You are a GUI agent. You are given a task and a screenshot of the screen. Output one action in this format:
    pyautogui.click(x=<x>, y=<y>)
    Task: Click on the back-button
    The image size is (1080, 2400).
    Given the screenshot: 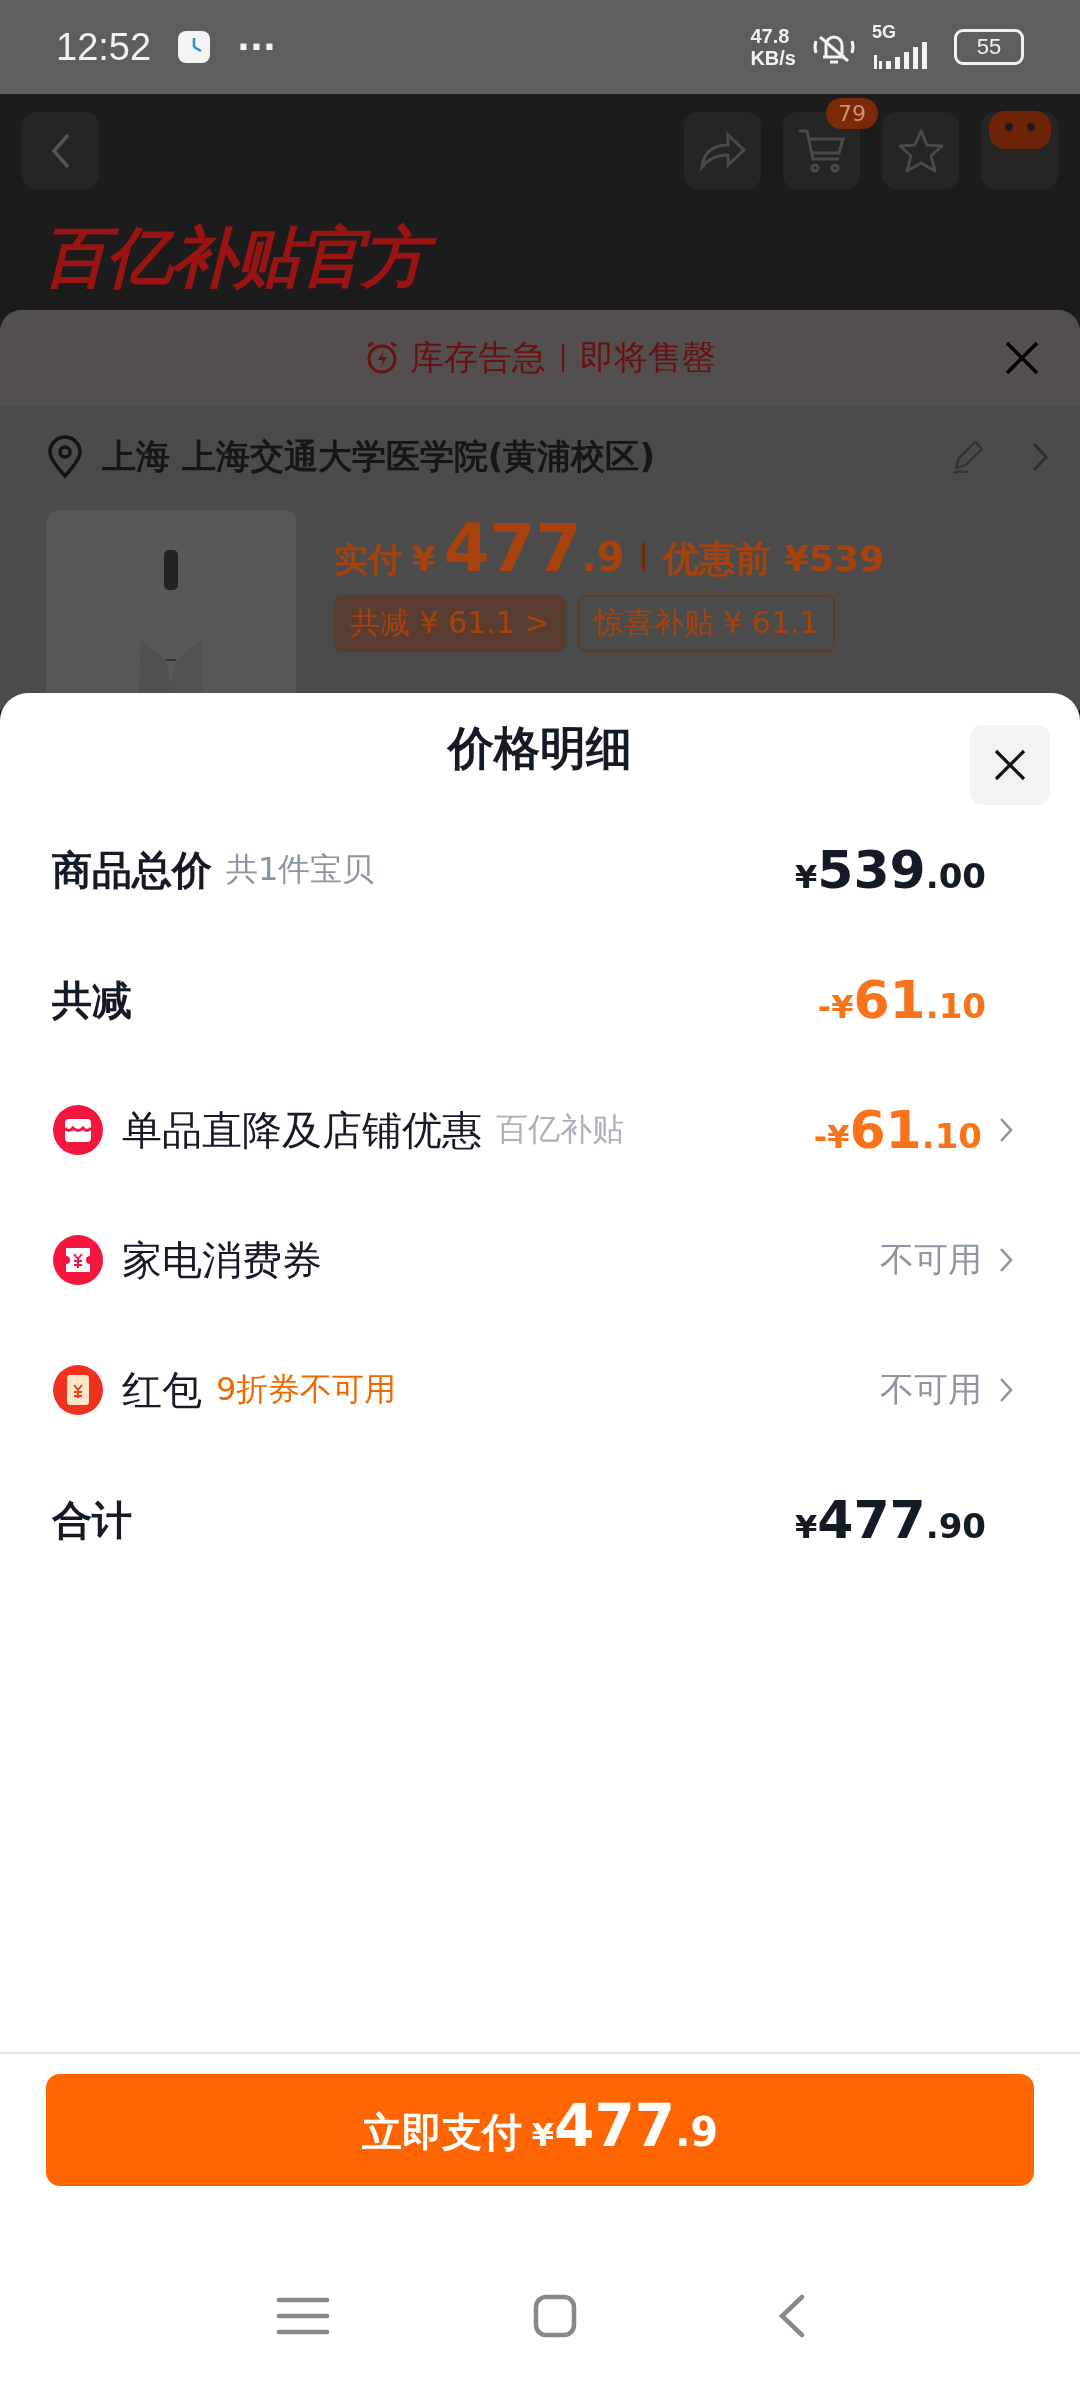 What is the action you would take?
    pyautogui.click(x=60, y=150)
    